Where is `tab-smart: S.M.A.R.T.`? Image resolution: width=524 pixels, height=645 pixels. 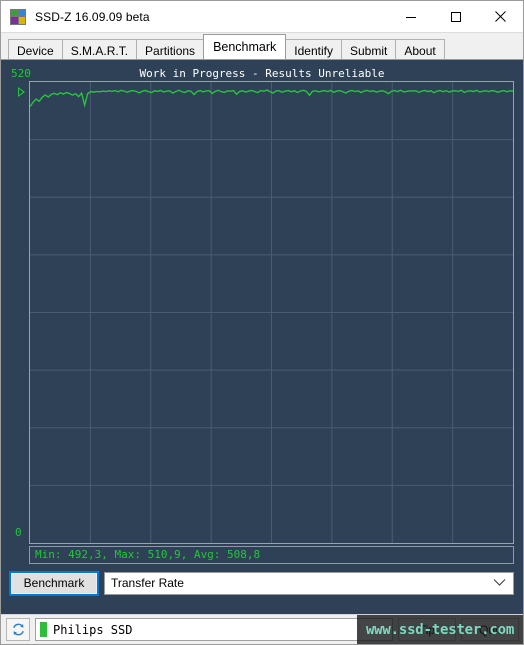
tab-smart: S.M.A.R.T. is located at coordinates (99, 50).